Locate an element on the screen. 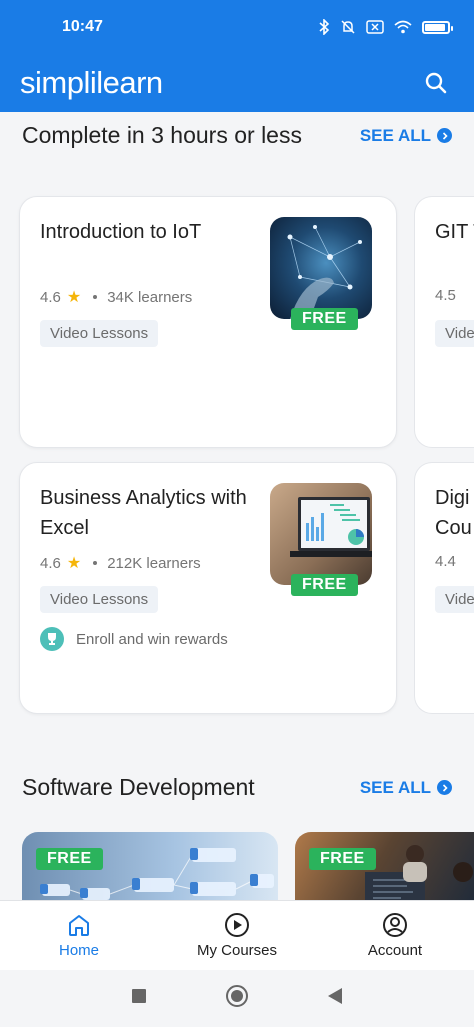 The width and height of the screenshot is (474, 1027). course-card-partial: GIT T 4.5 Vide is located at coordinates (444, 322).